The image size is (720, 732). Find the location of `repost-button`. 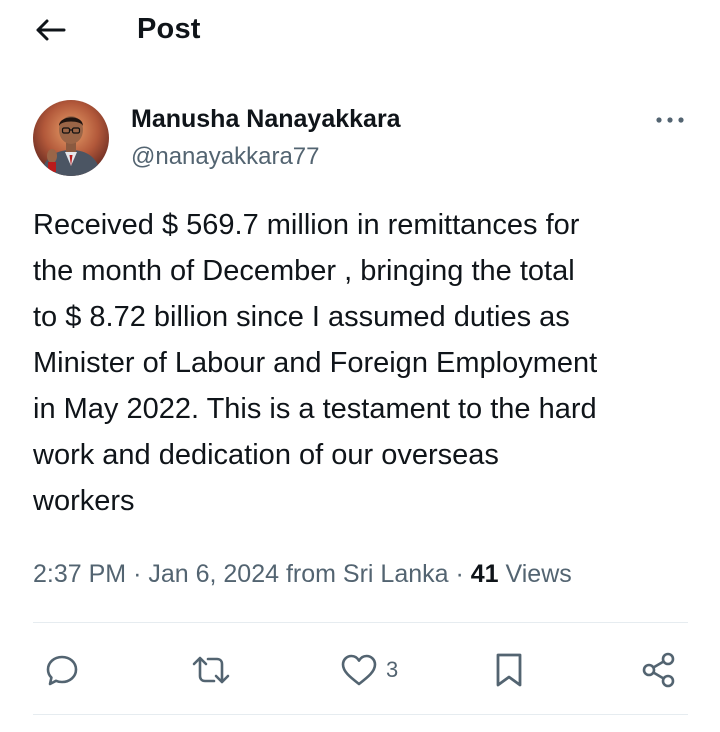

repost-button is located at coordinates (211, 670).